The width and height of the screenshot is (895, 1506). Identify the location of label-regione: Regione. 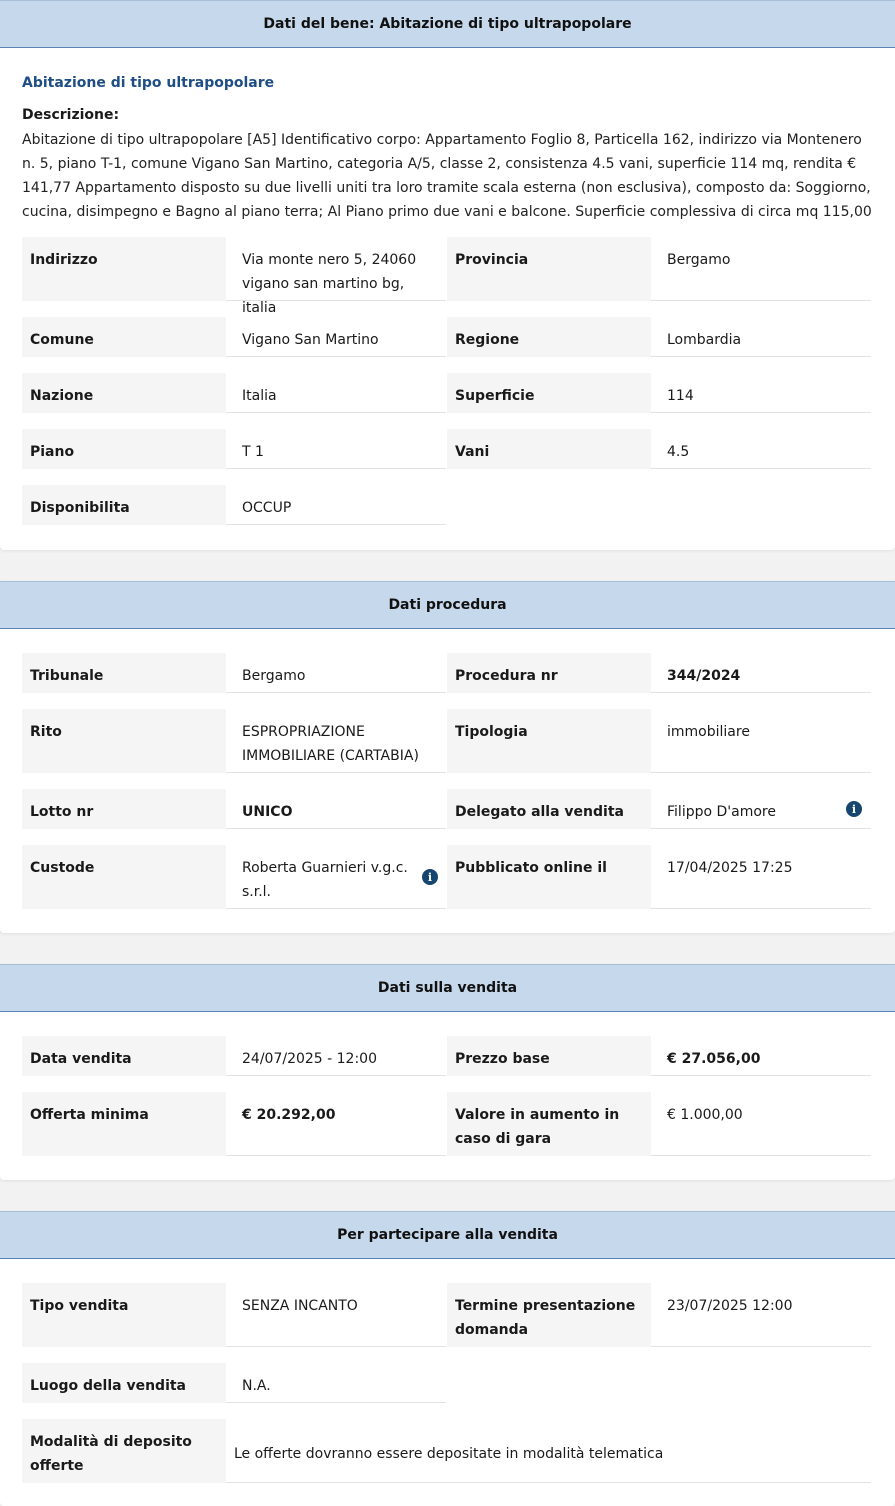
(549, 337).